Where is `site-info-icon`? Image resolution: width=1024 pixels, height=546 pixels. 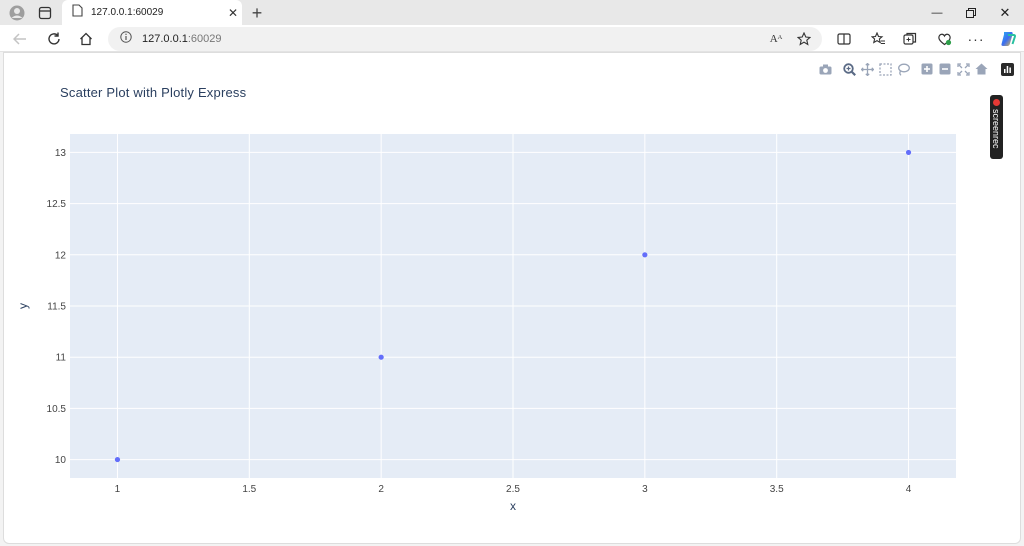 site-info-icon is located at coordinates (126, 39).